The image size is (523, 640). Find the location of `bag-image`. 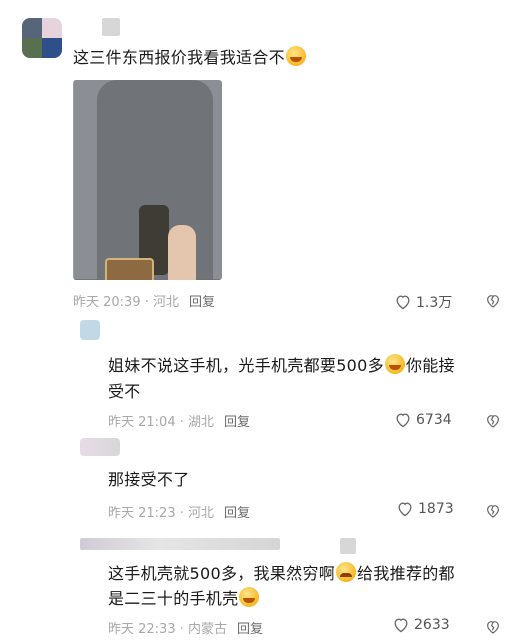

bag-image is located at coordinates (129, 269).